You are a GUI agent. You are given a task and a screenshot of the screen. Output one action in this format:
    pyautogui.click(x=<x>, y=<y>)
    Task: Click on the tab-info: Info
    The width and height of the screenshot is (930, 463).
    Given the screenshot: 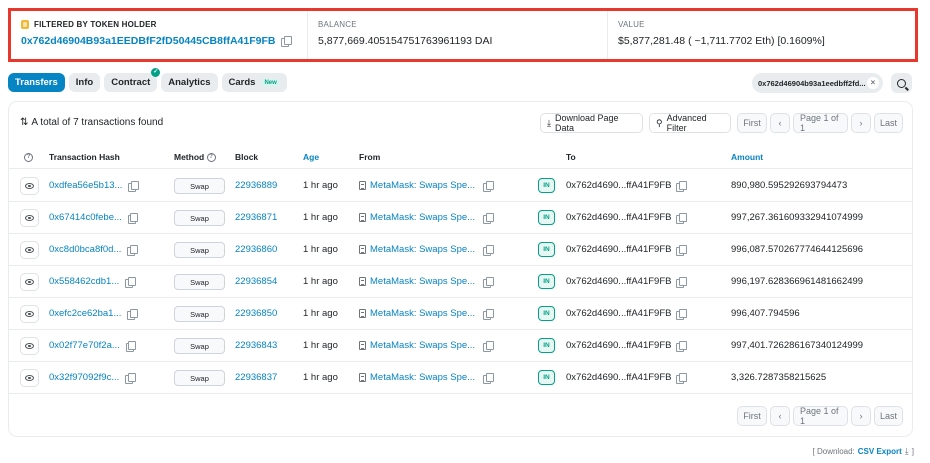 What is the action you would take?
    pyautogui.click(x=84, y=82)
    